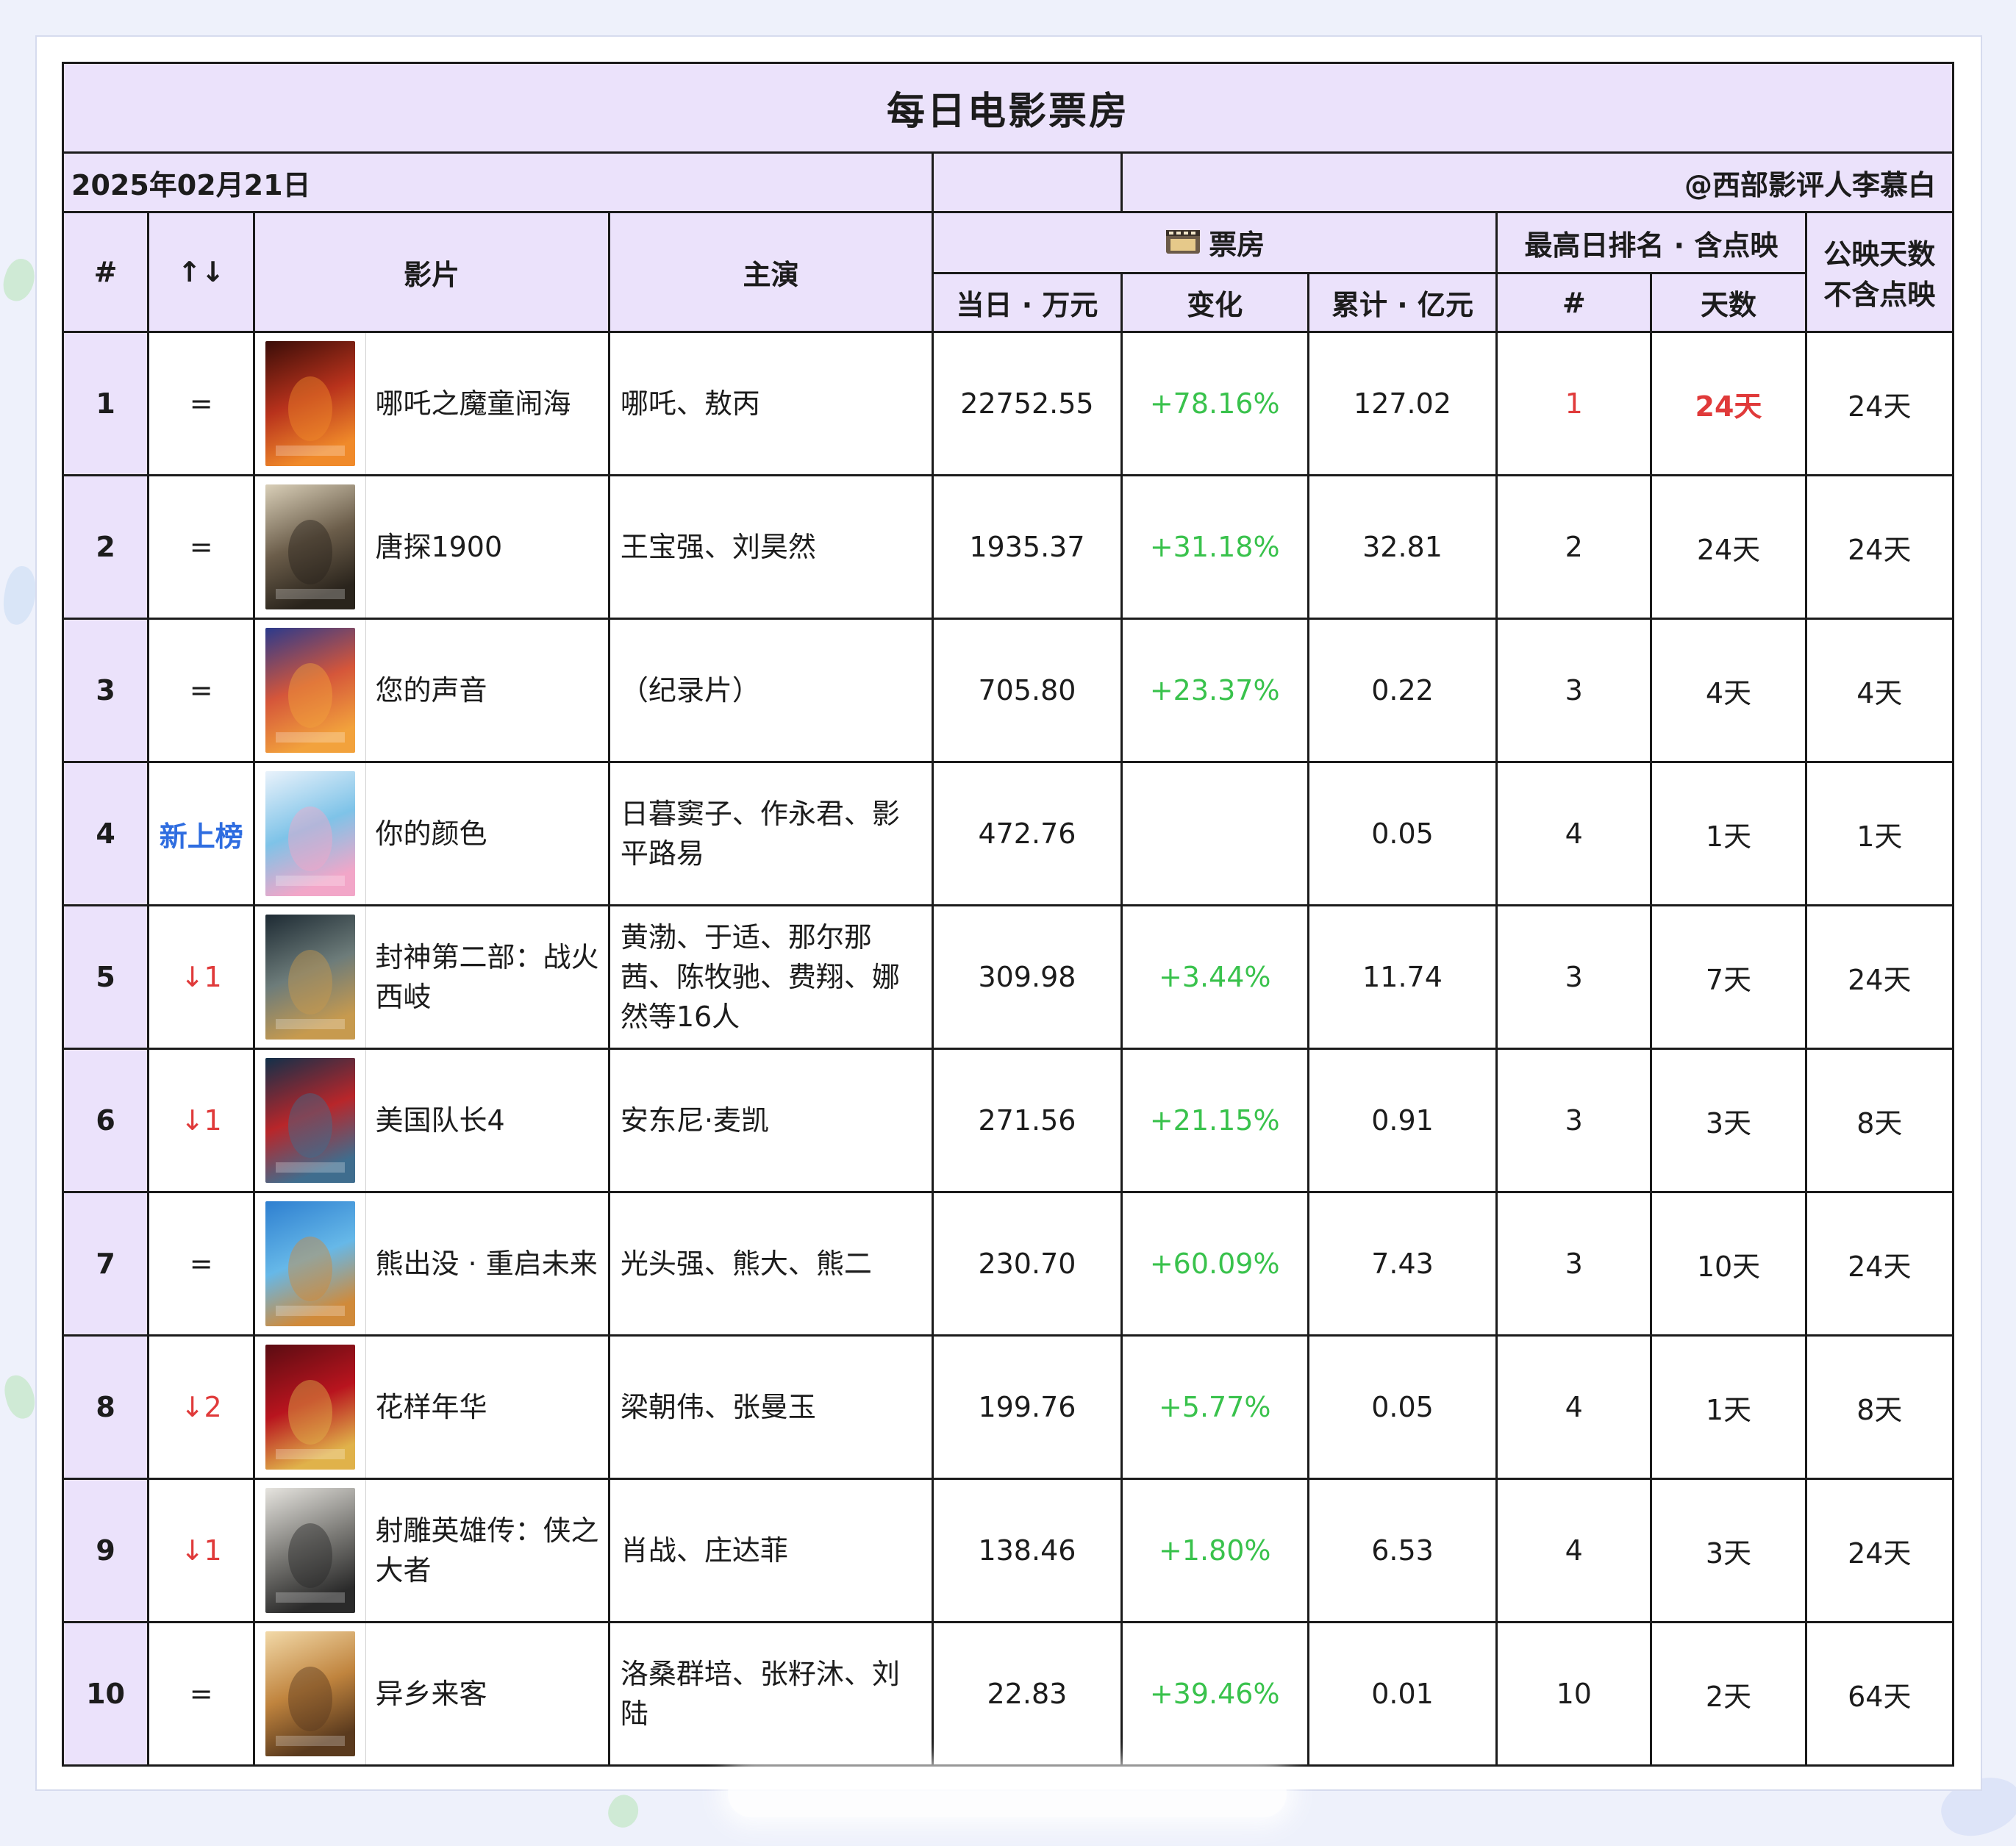 This screenshot has height=1846, width=2016. What do you see at coordinates (1403, 977) in the screenshot?
I see `total-box-office: 11.74` at bounding box center [1403, 977].